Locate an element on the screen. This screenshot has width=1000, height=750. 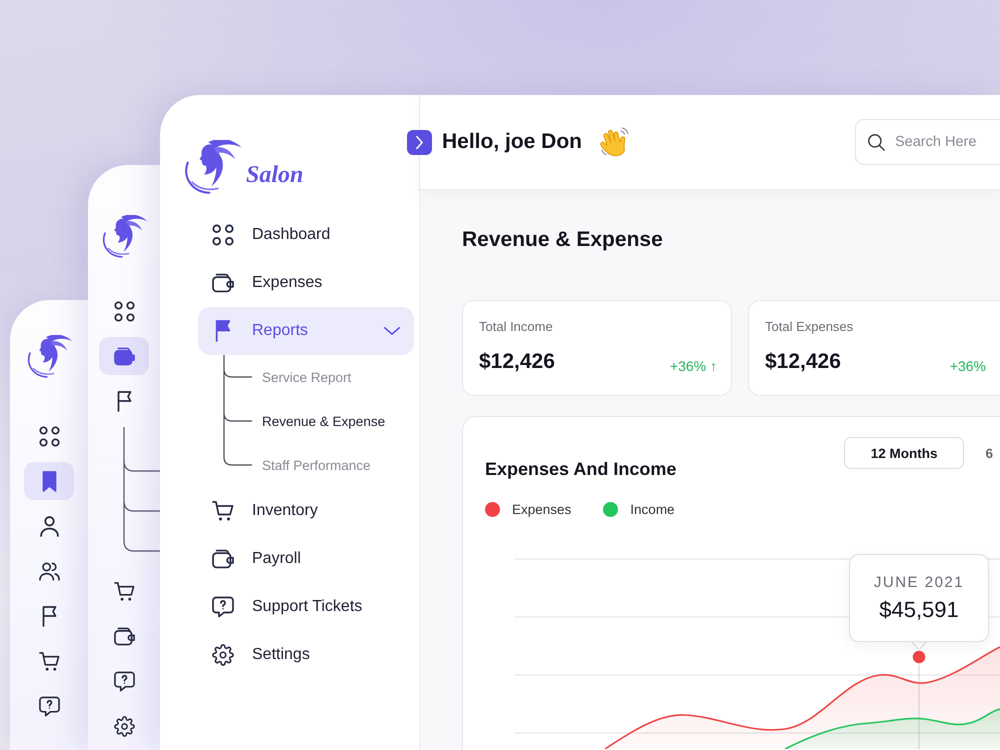
legend-label: Income is located at coordinates (652, 509).